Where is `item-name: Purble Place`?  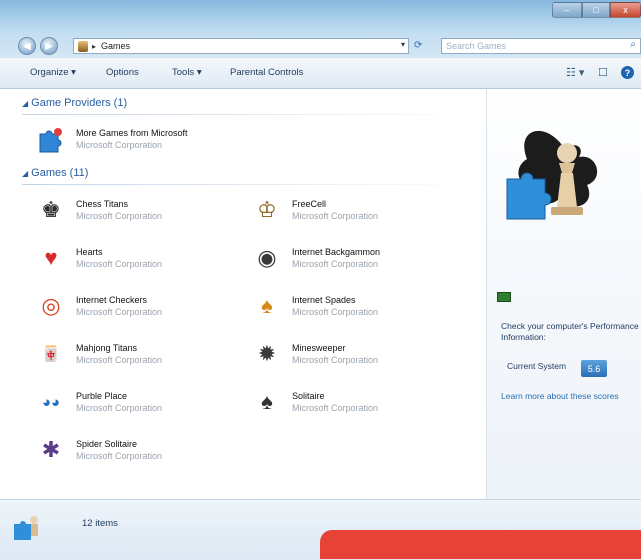 item-name: Purble Place is located at coordinates (102, 396).